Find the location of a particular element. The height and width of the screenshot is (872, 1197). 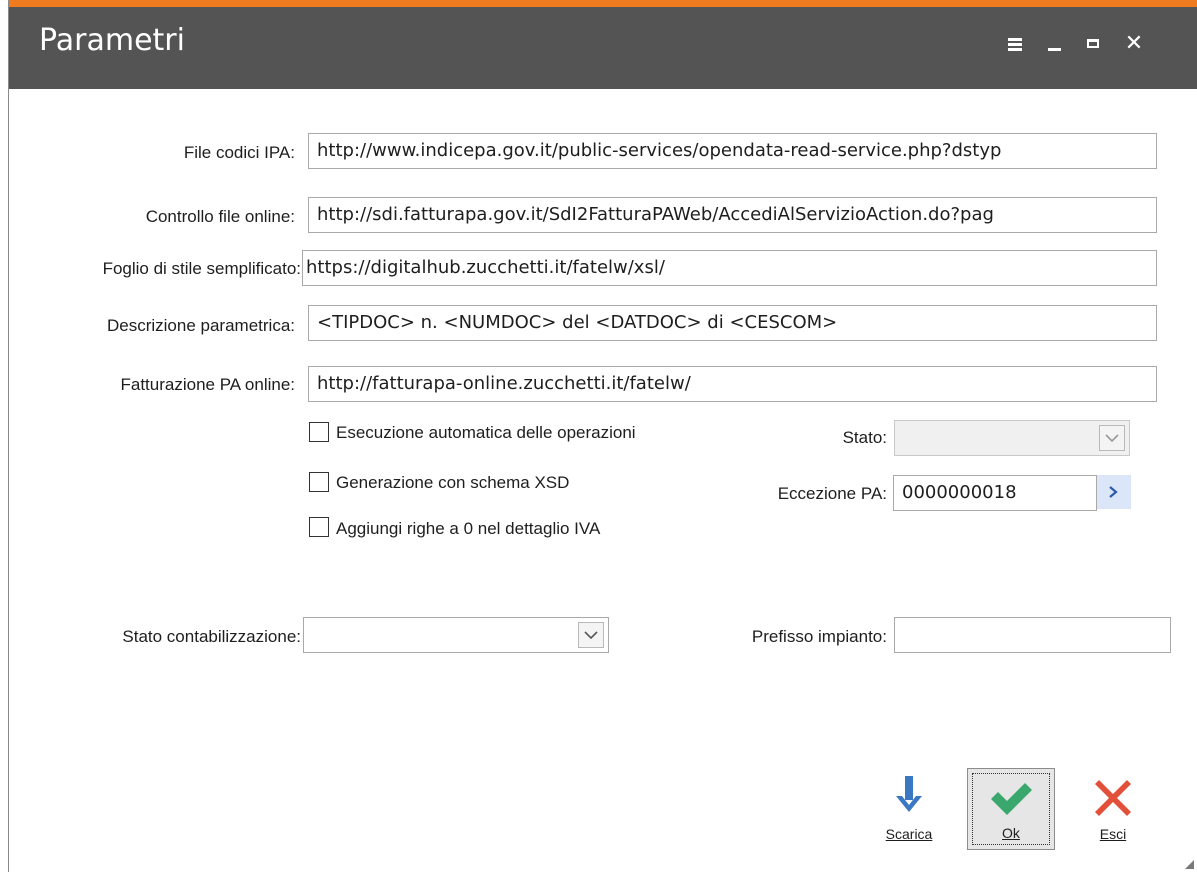

close-x-icon is located at coordinates (1113, 798).